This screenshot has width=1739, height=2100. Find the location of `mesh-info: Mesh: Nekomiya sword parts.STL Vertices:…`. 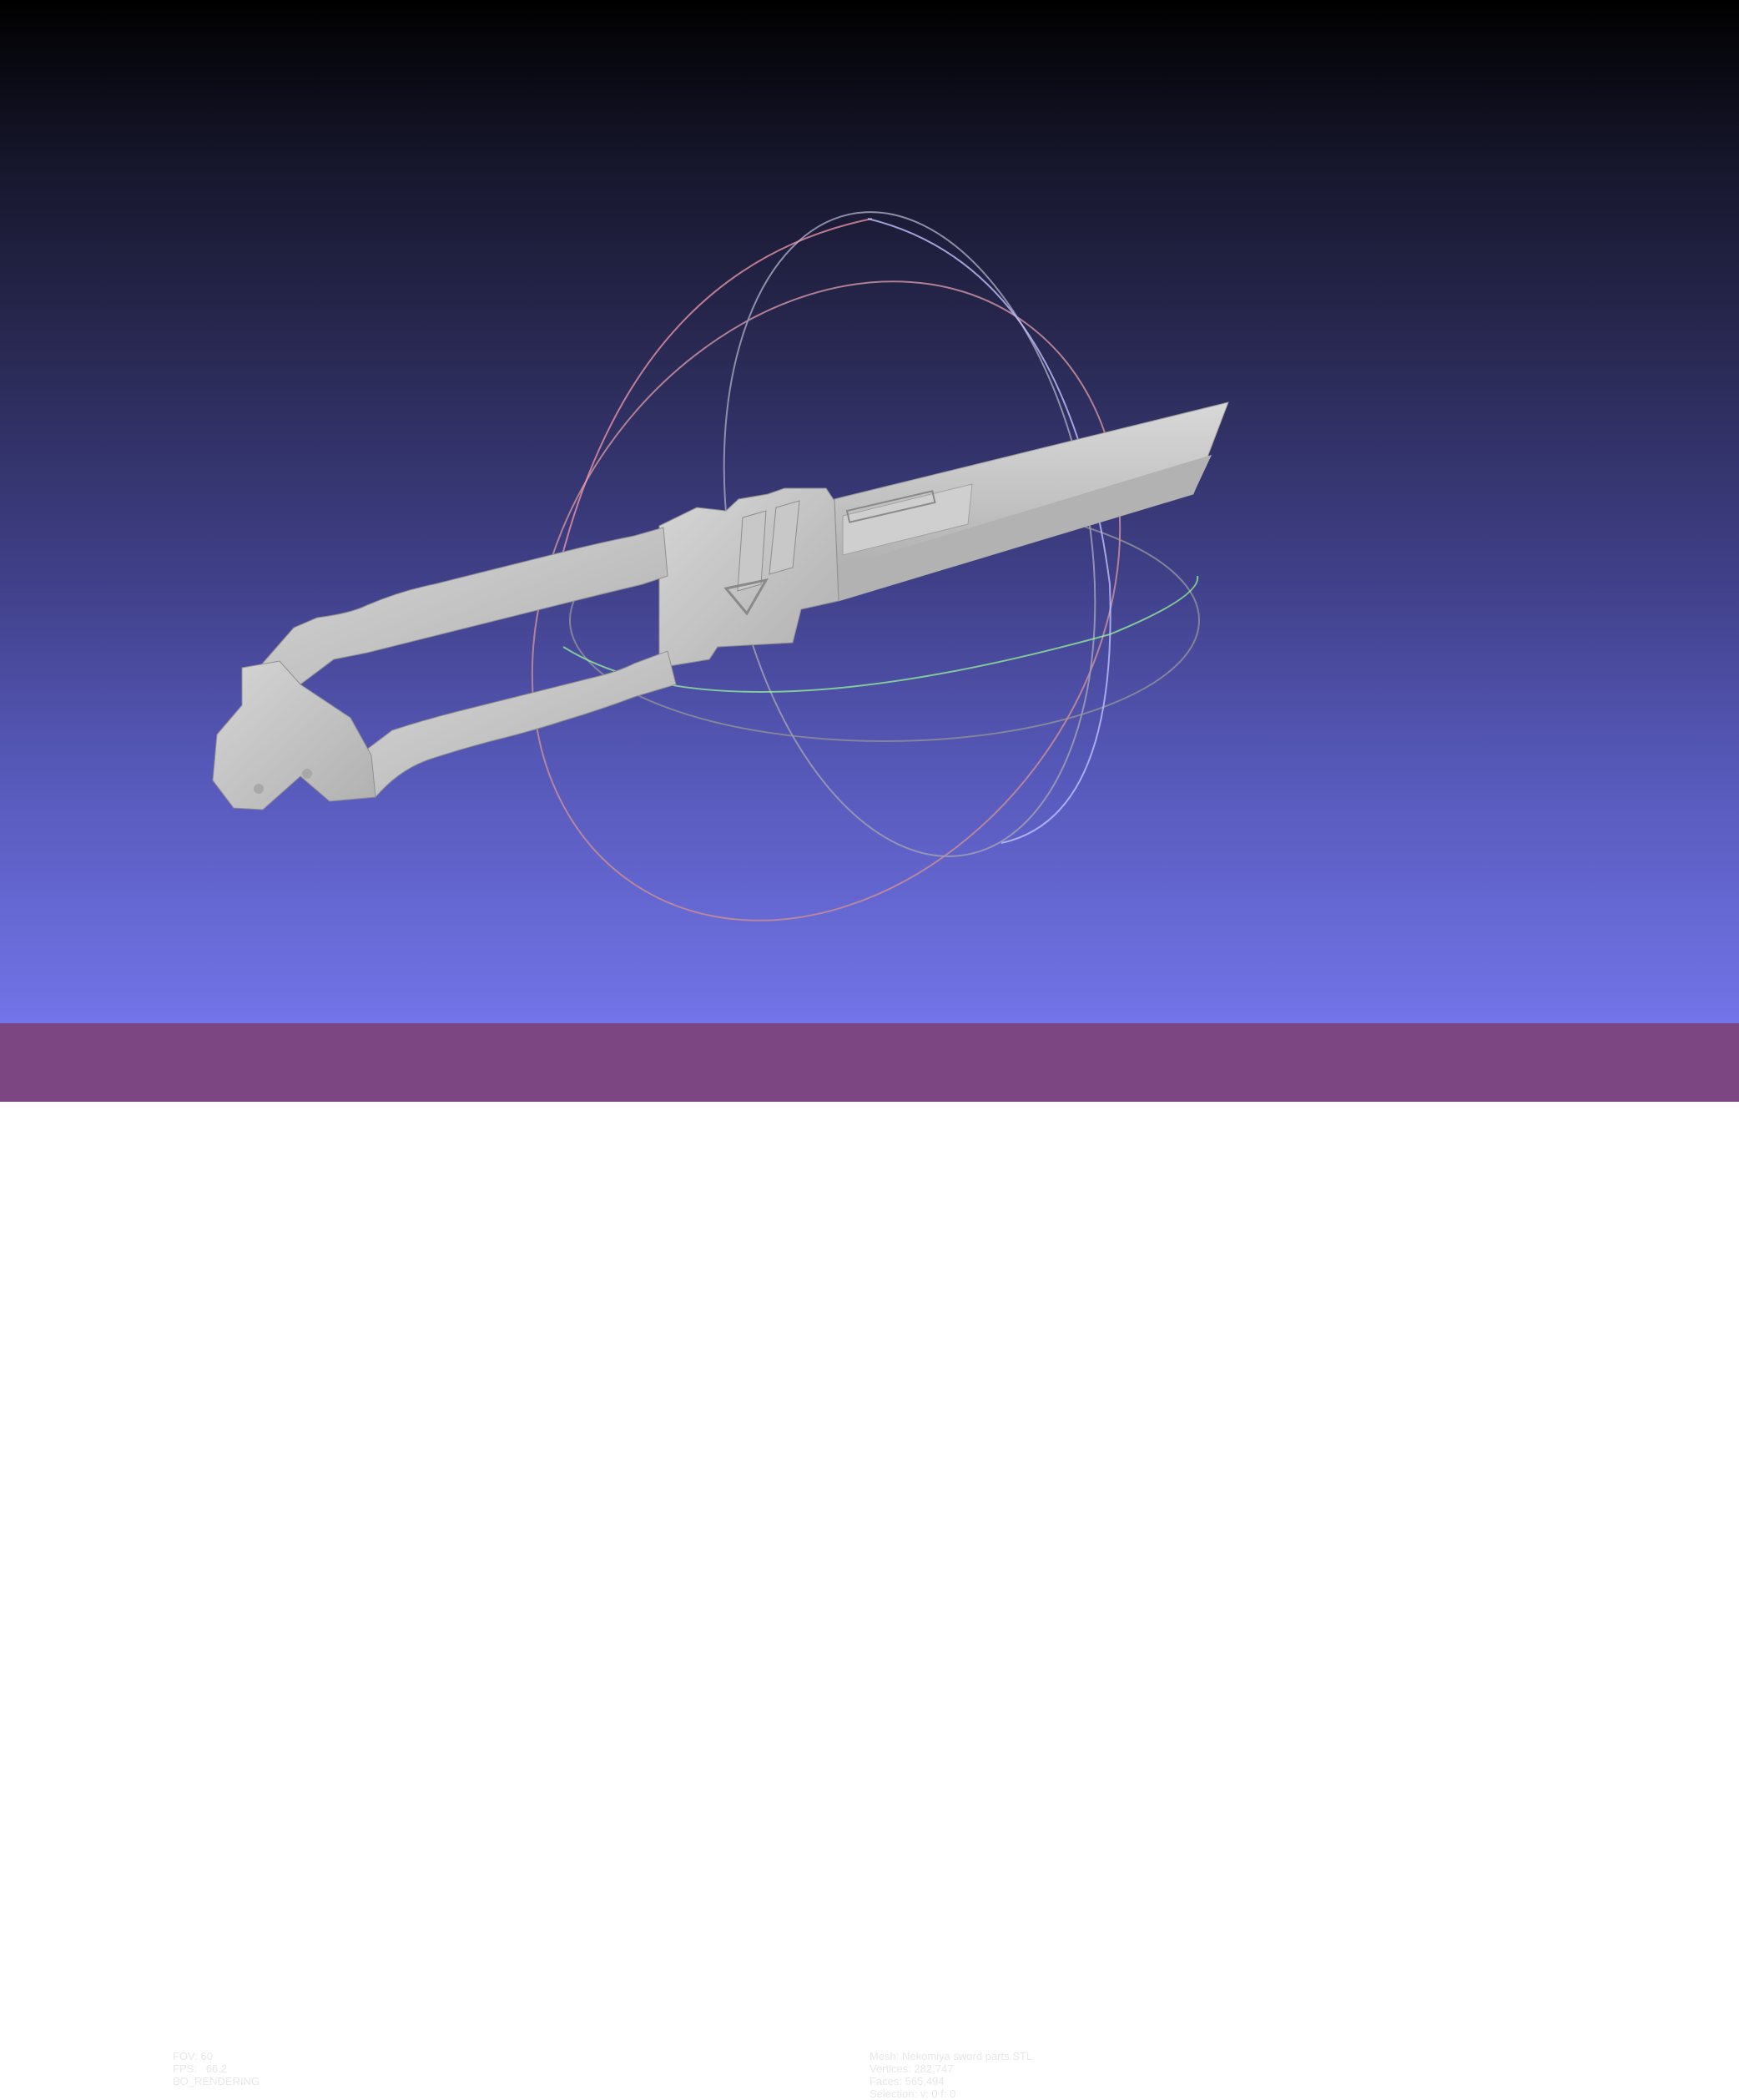

mesh-info: Mesh: Nekomiya sword parts.STL Vertices:… is located at coordinates (951, 2075).